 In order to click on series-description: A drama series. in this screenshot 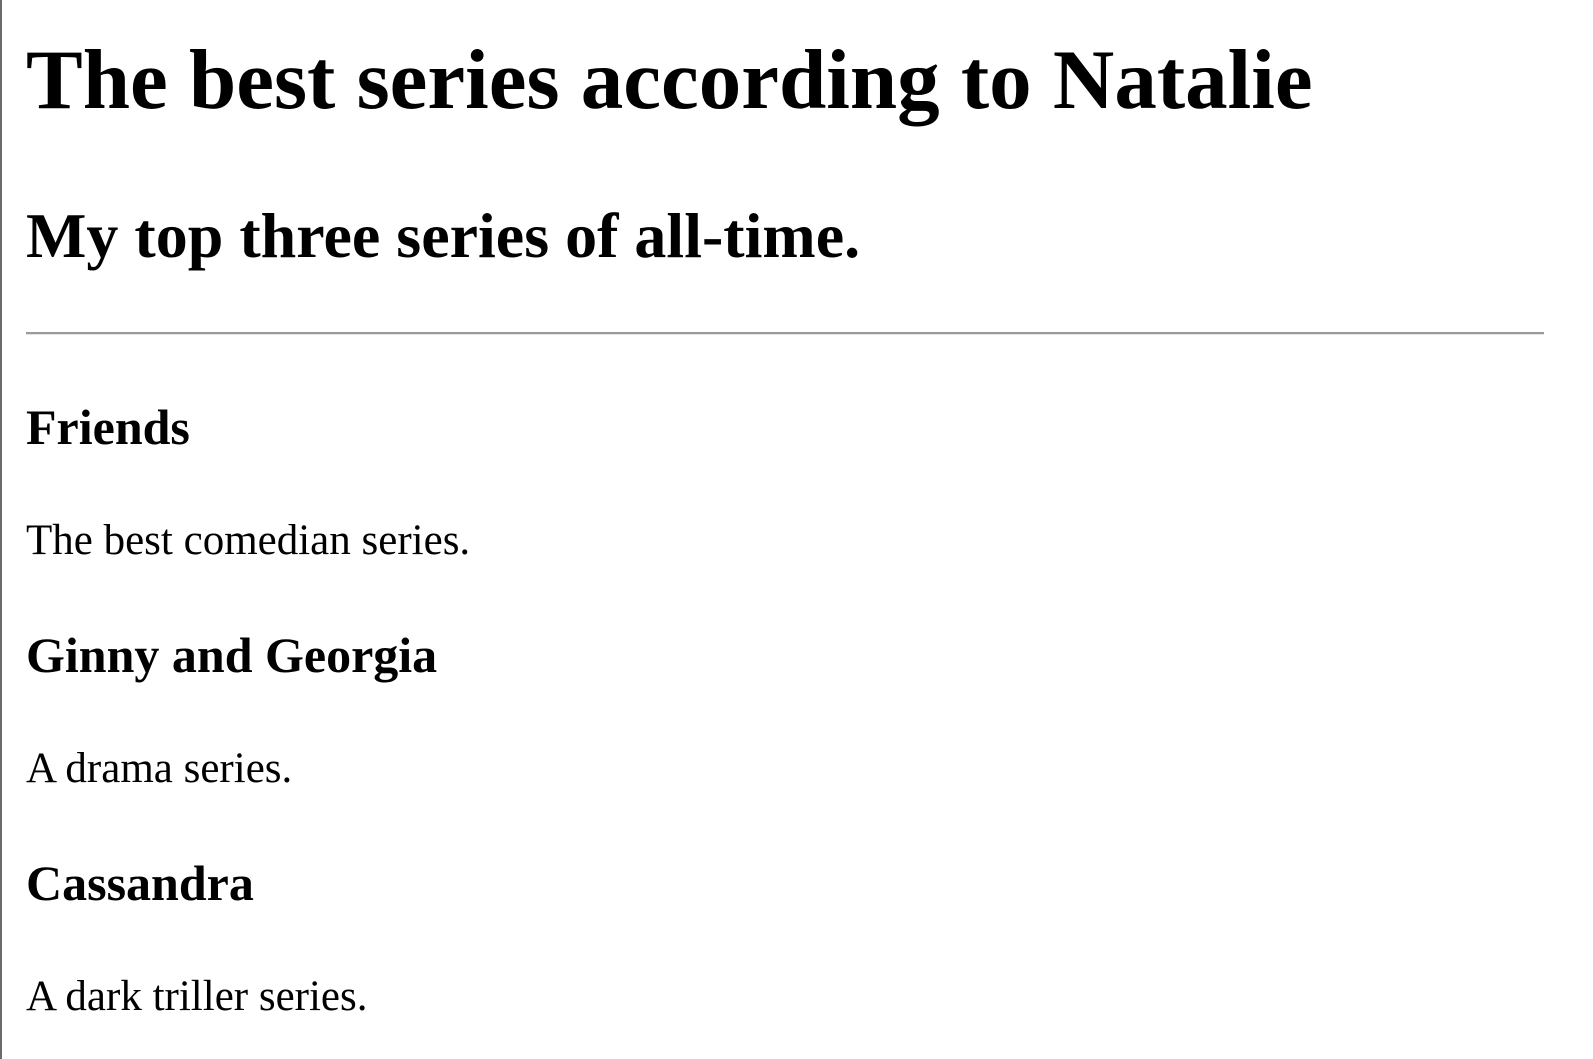, I will do `click(159, 768)`.